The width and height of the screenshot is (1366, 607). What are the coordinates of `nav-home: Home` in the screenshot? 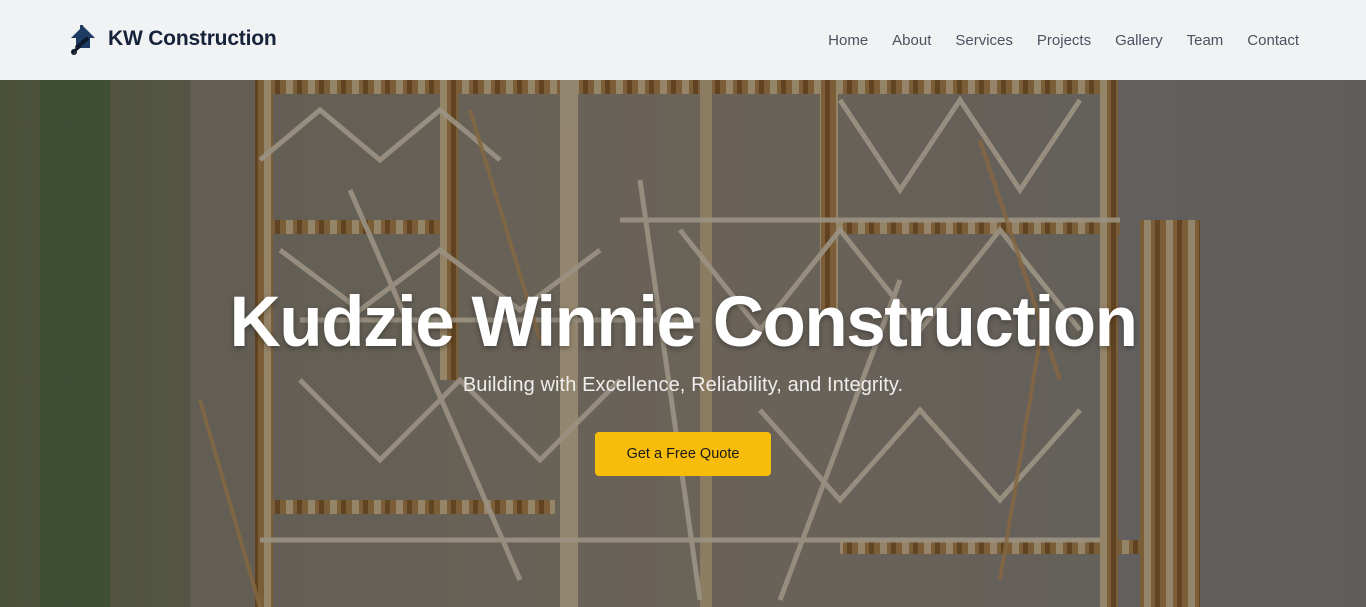 It's located at (848, 41).